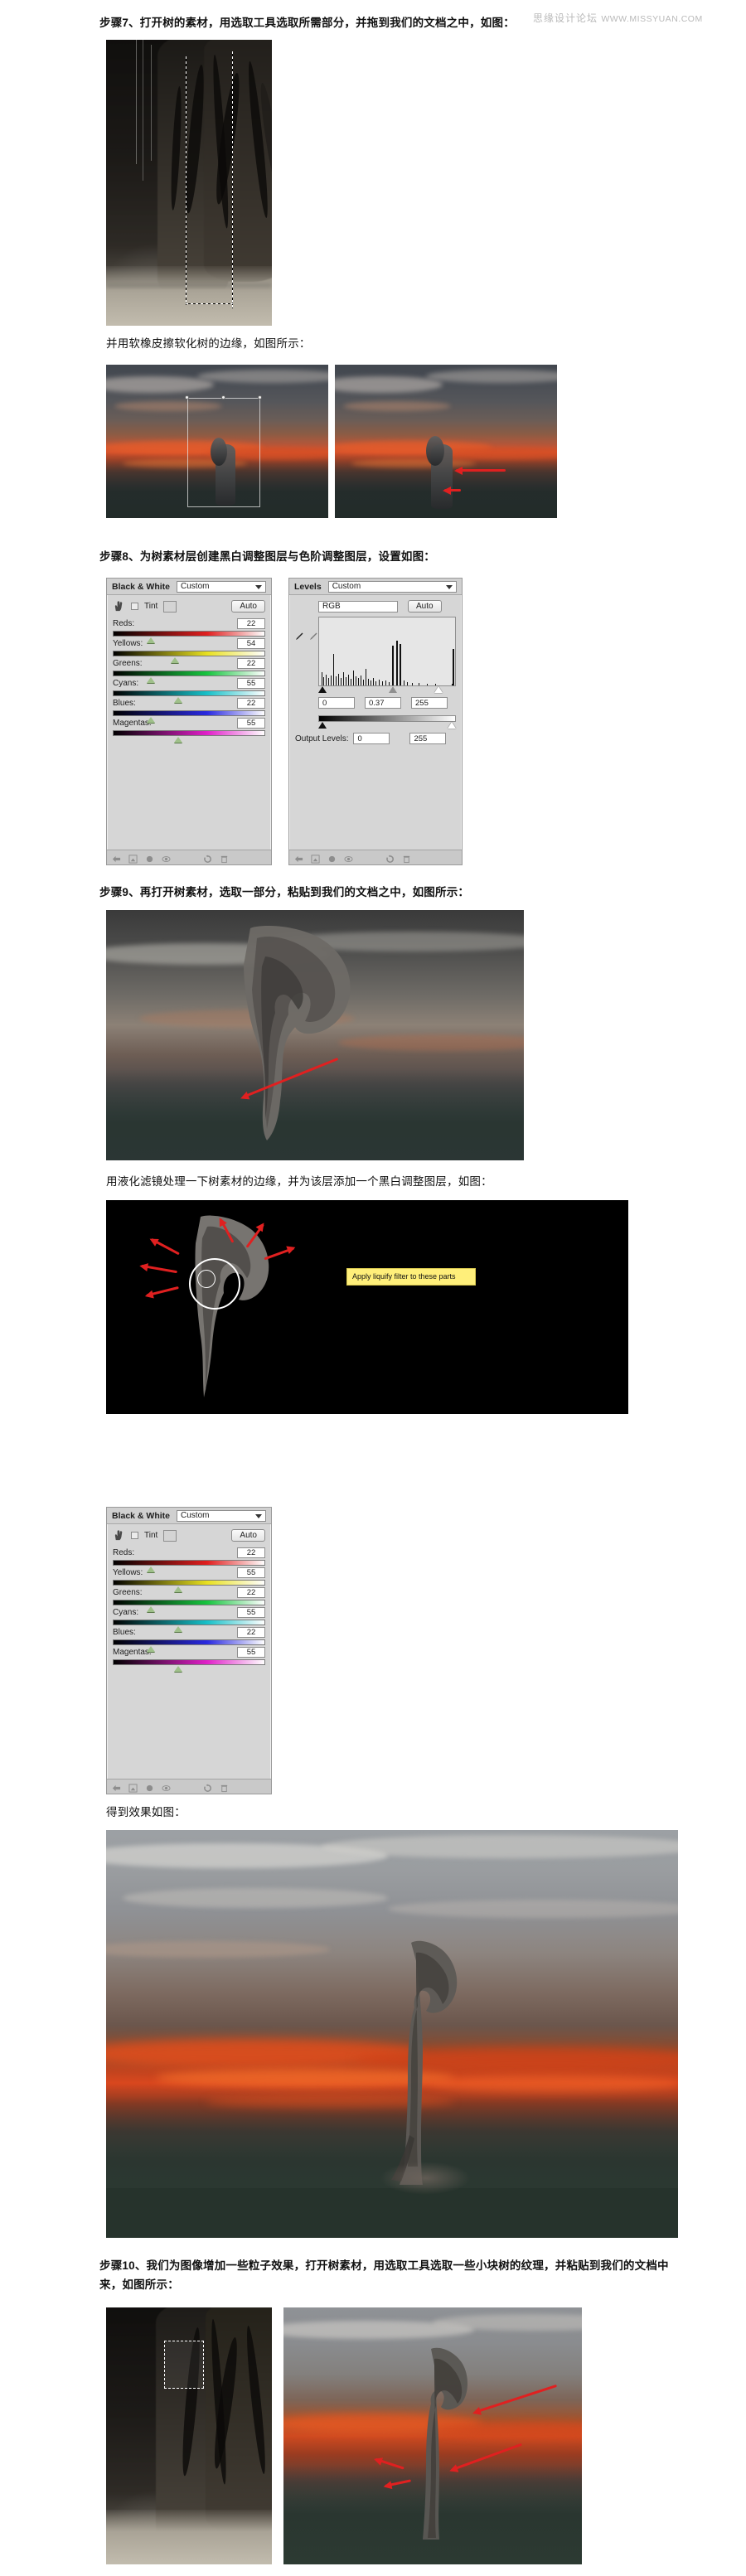 Image resolution: width=746 pixels, height=2576 pixels. What do you see at coordinates (248, 1535) in the screenshot?
I see `bw2-auto-button: Auto` at bounding box center [248, 1535].